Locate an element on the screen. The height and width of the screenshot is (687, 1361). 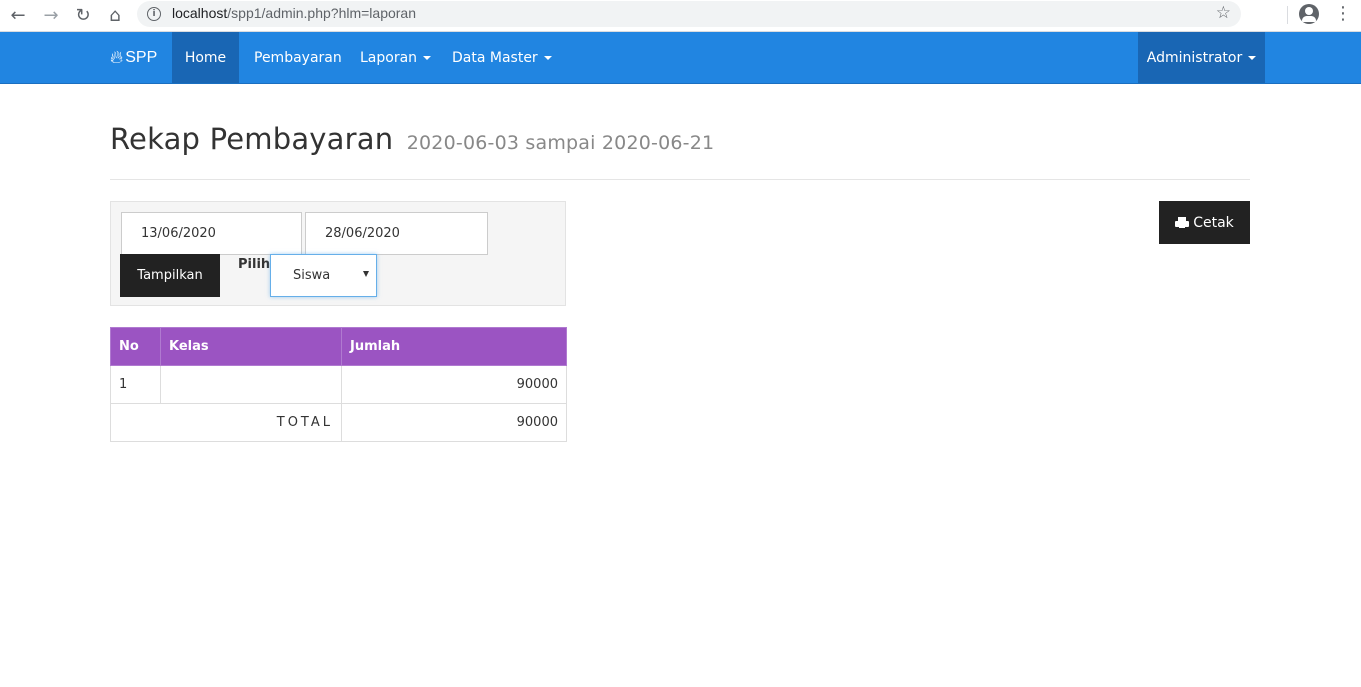
nav-pembayaran-label: Pembayaran is located at coordinates (298, 57).